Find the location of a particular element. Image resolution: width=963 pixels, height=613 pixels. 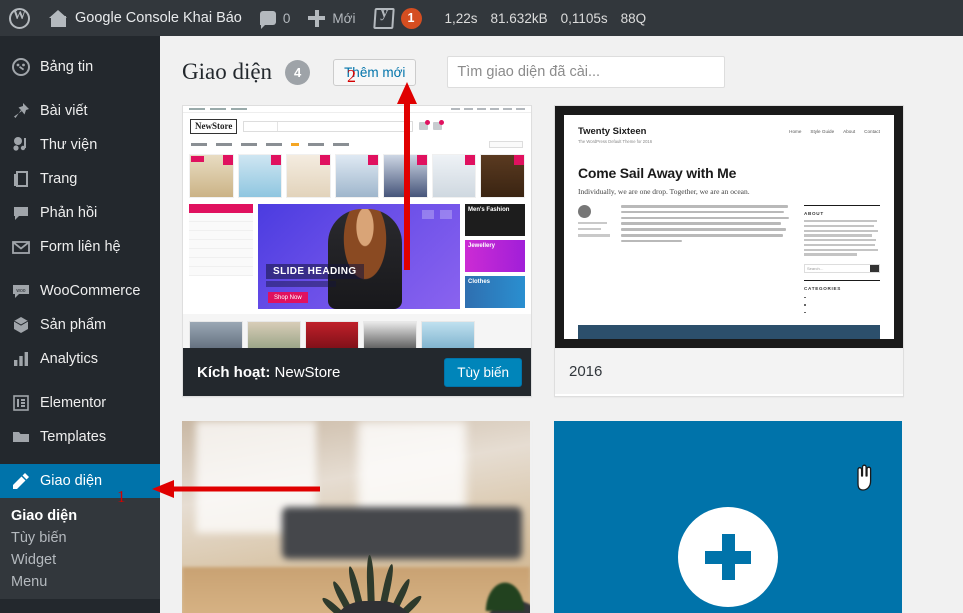

site-name-menu: Google Console Khai Báo is located at coordinates (145, 18).